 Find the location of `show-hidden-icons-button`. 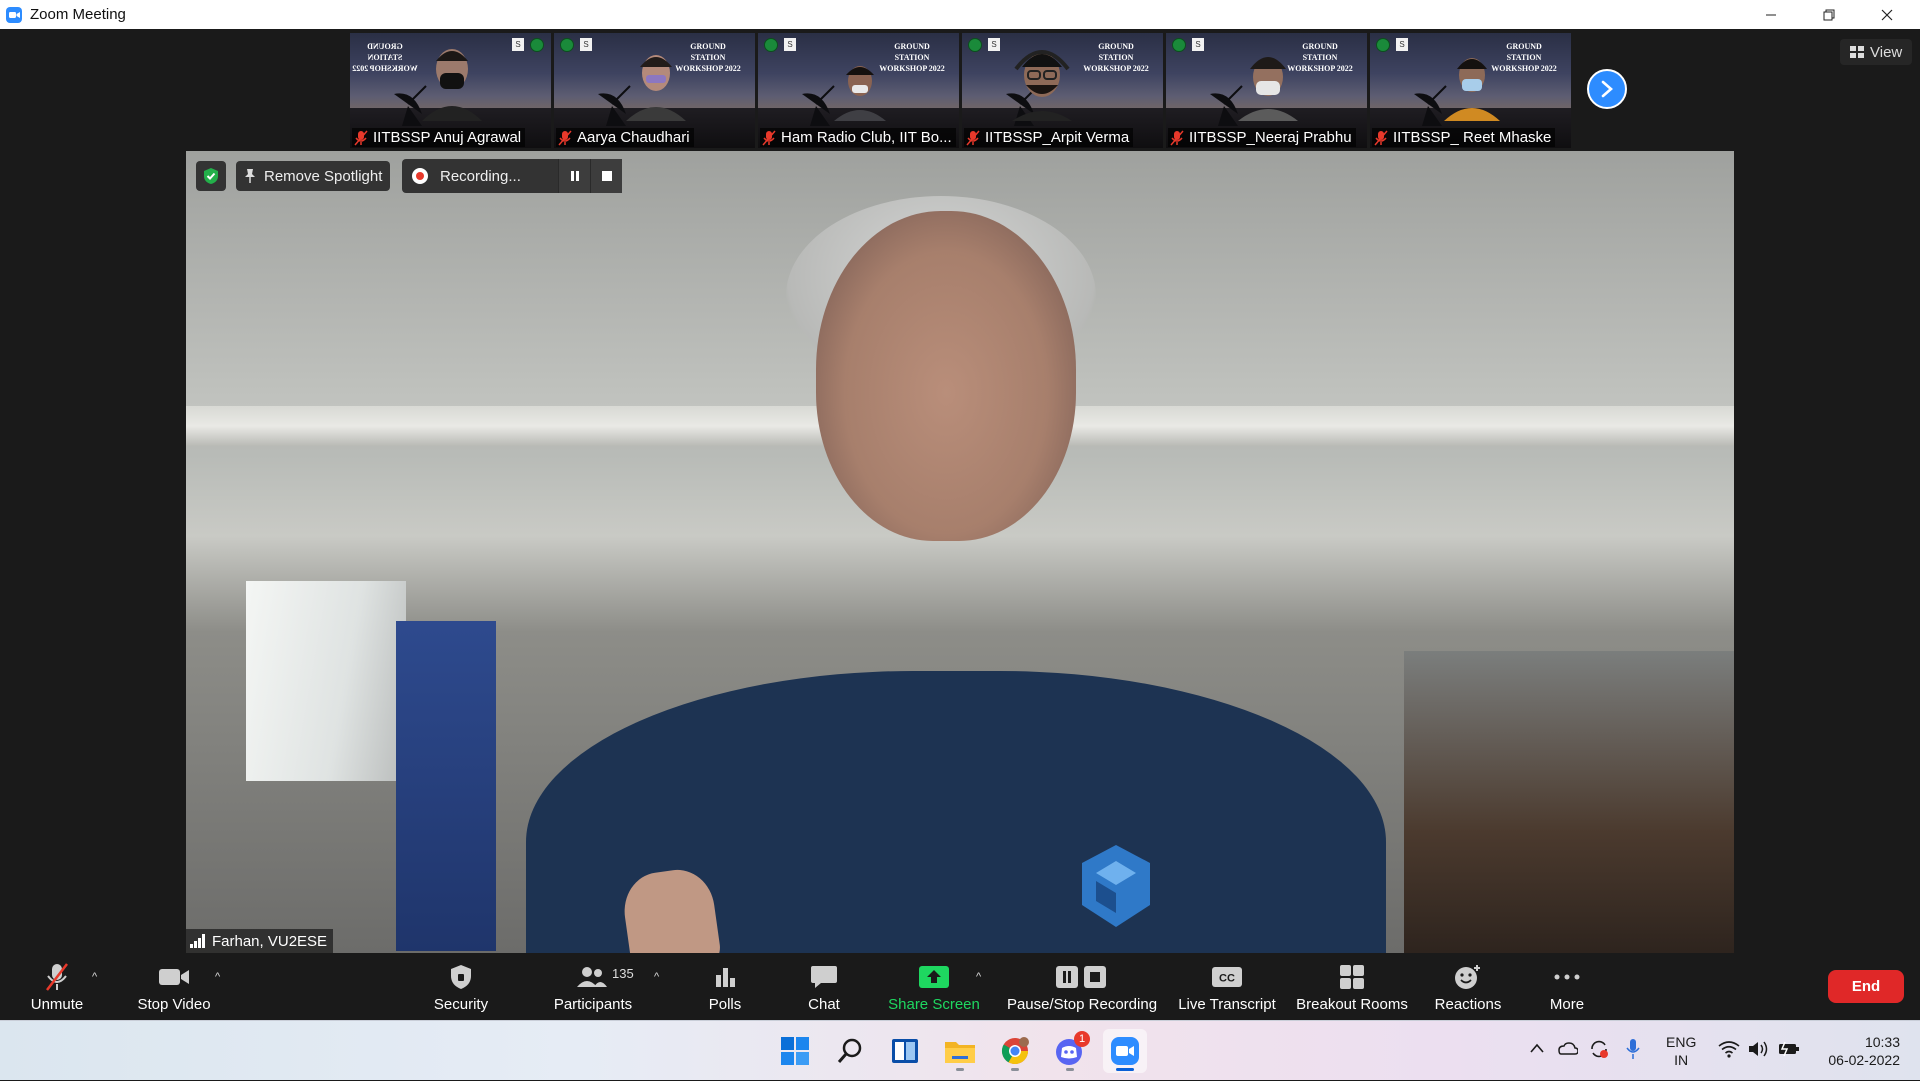

show-hidden-icons-button is located at coordinates (1537, 1050).